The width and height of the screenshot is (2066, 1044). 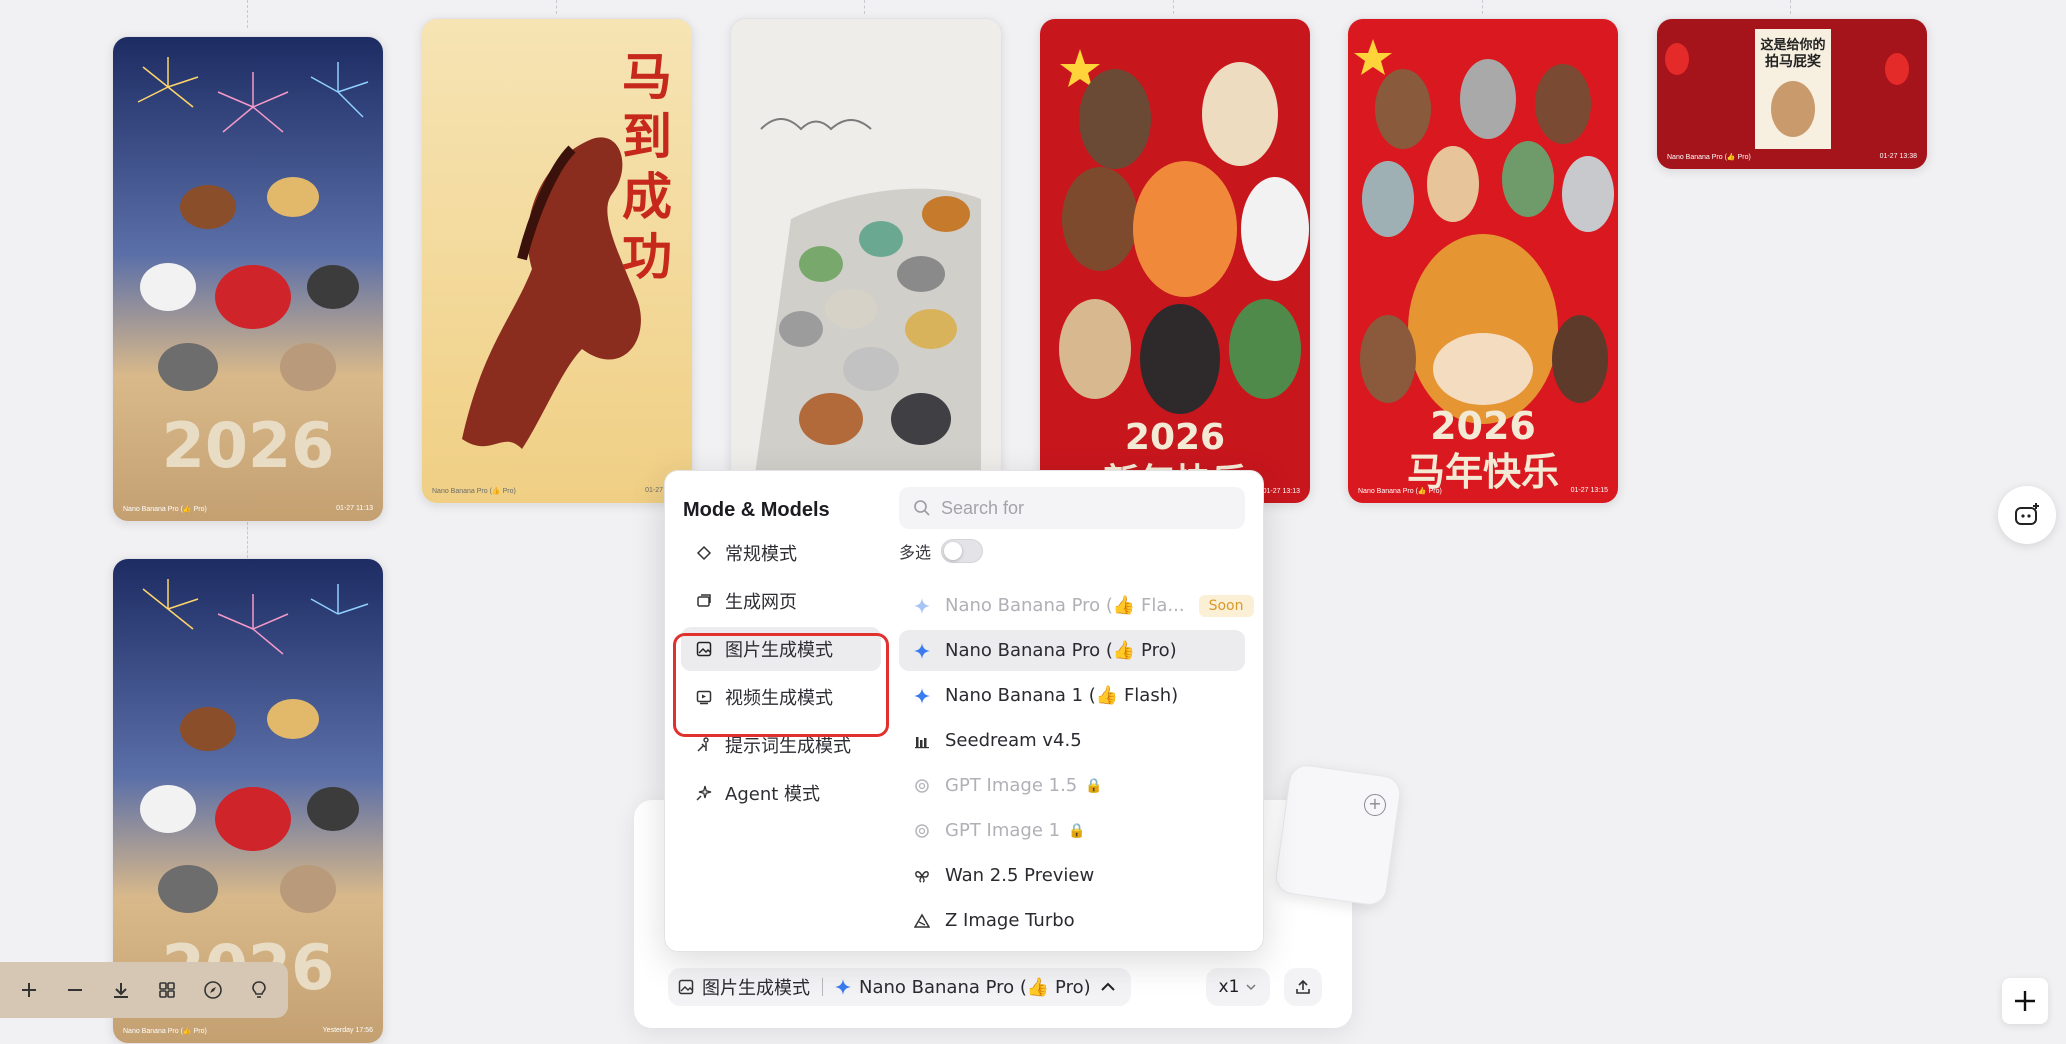 I want to click on search-icon, so click(x=922, y=508).